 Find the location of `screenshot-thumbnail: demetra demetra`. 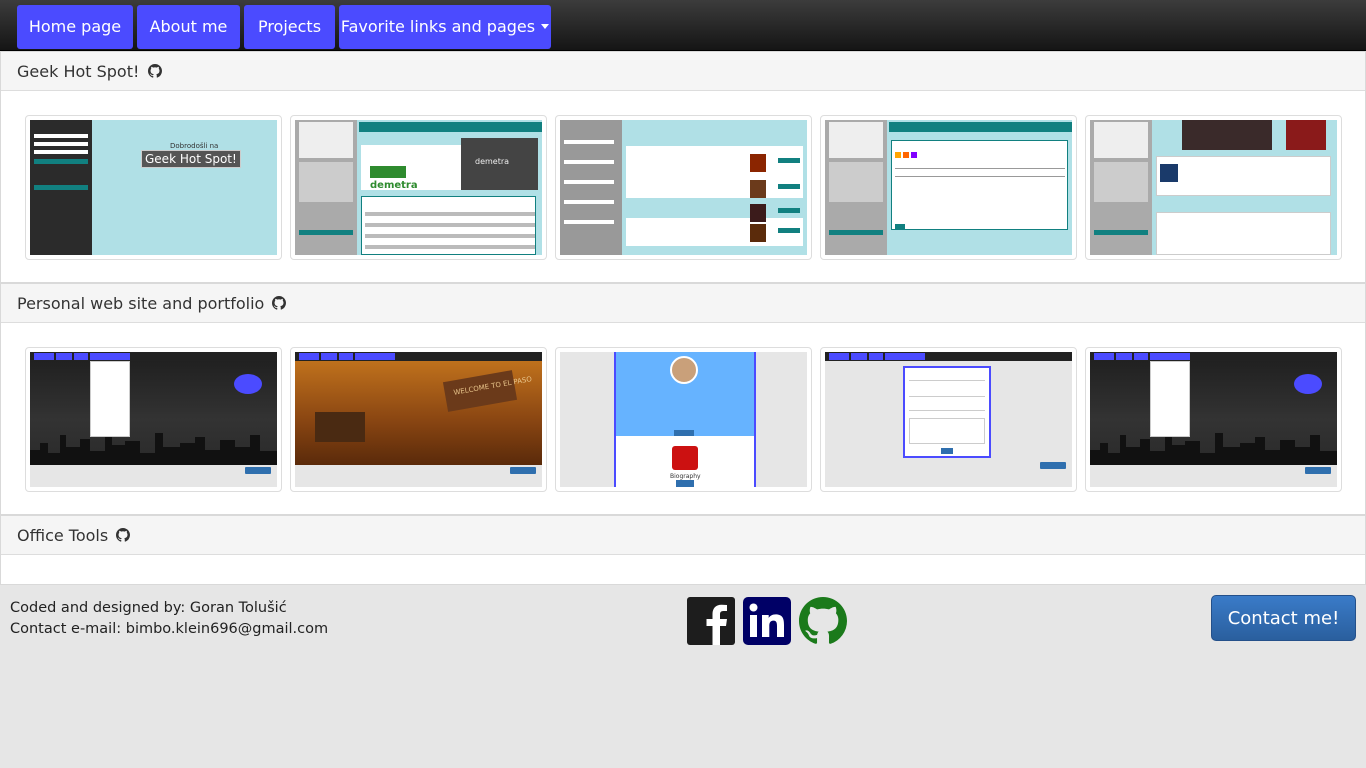

screenshot-thumbnail: demetra demetra is located at coordinates (418, 187).